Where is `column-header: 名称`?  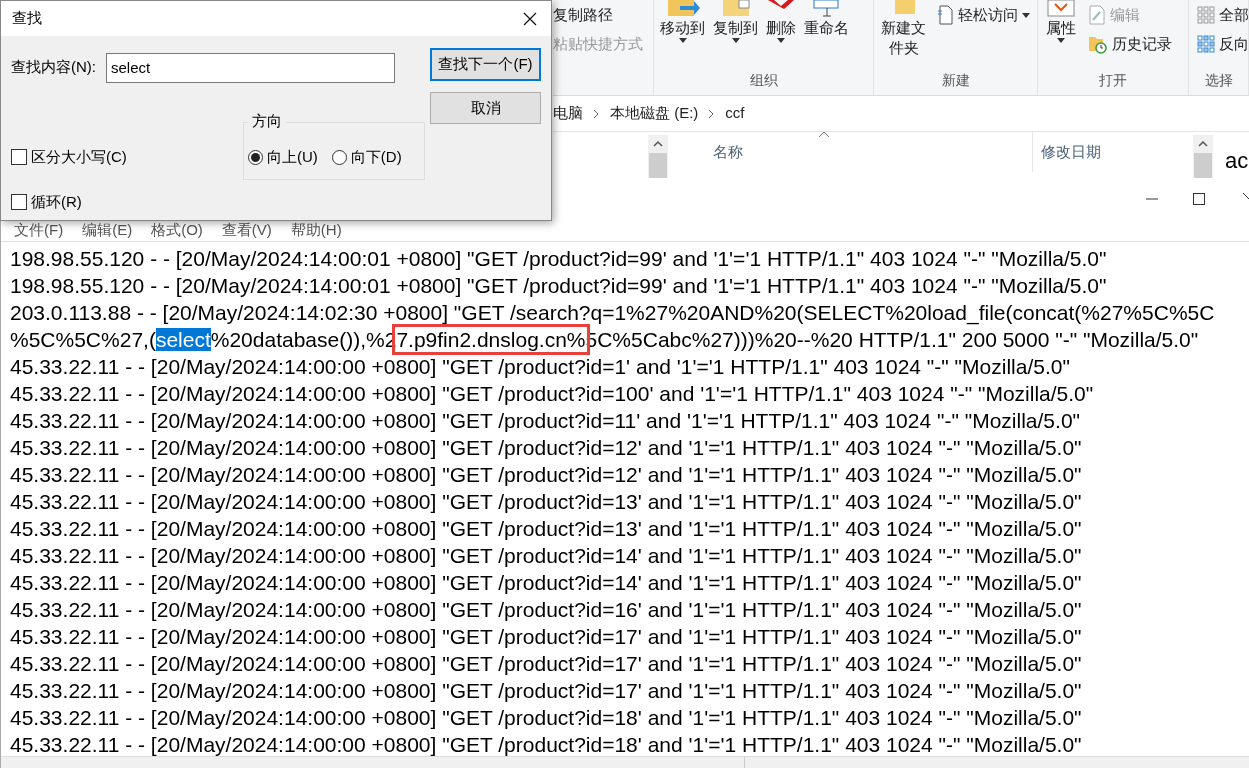 column-header: 名称 is located at coordinates (850, 152).